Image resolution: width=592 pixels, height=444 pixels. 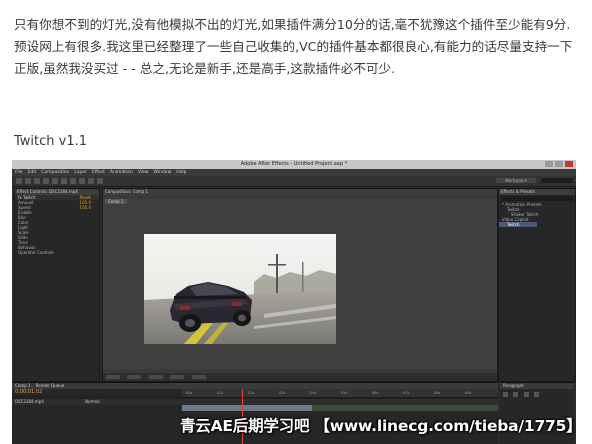 I want to click on watermark-text: 青云AE后期学习吧 【www.linecg.com/tieba/1775】, so click(x=378, y=426).